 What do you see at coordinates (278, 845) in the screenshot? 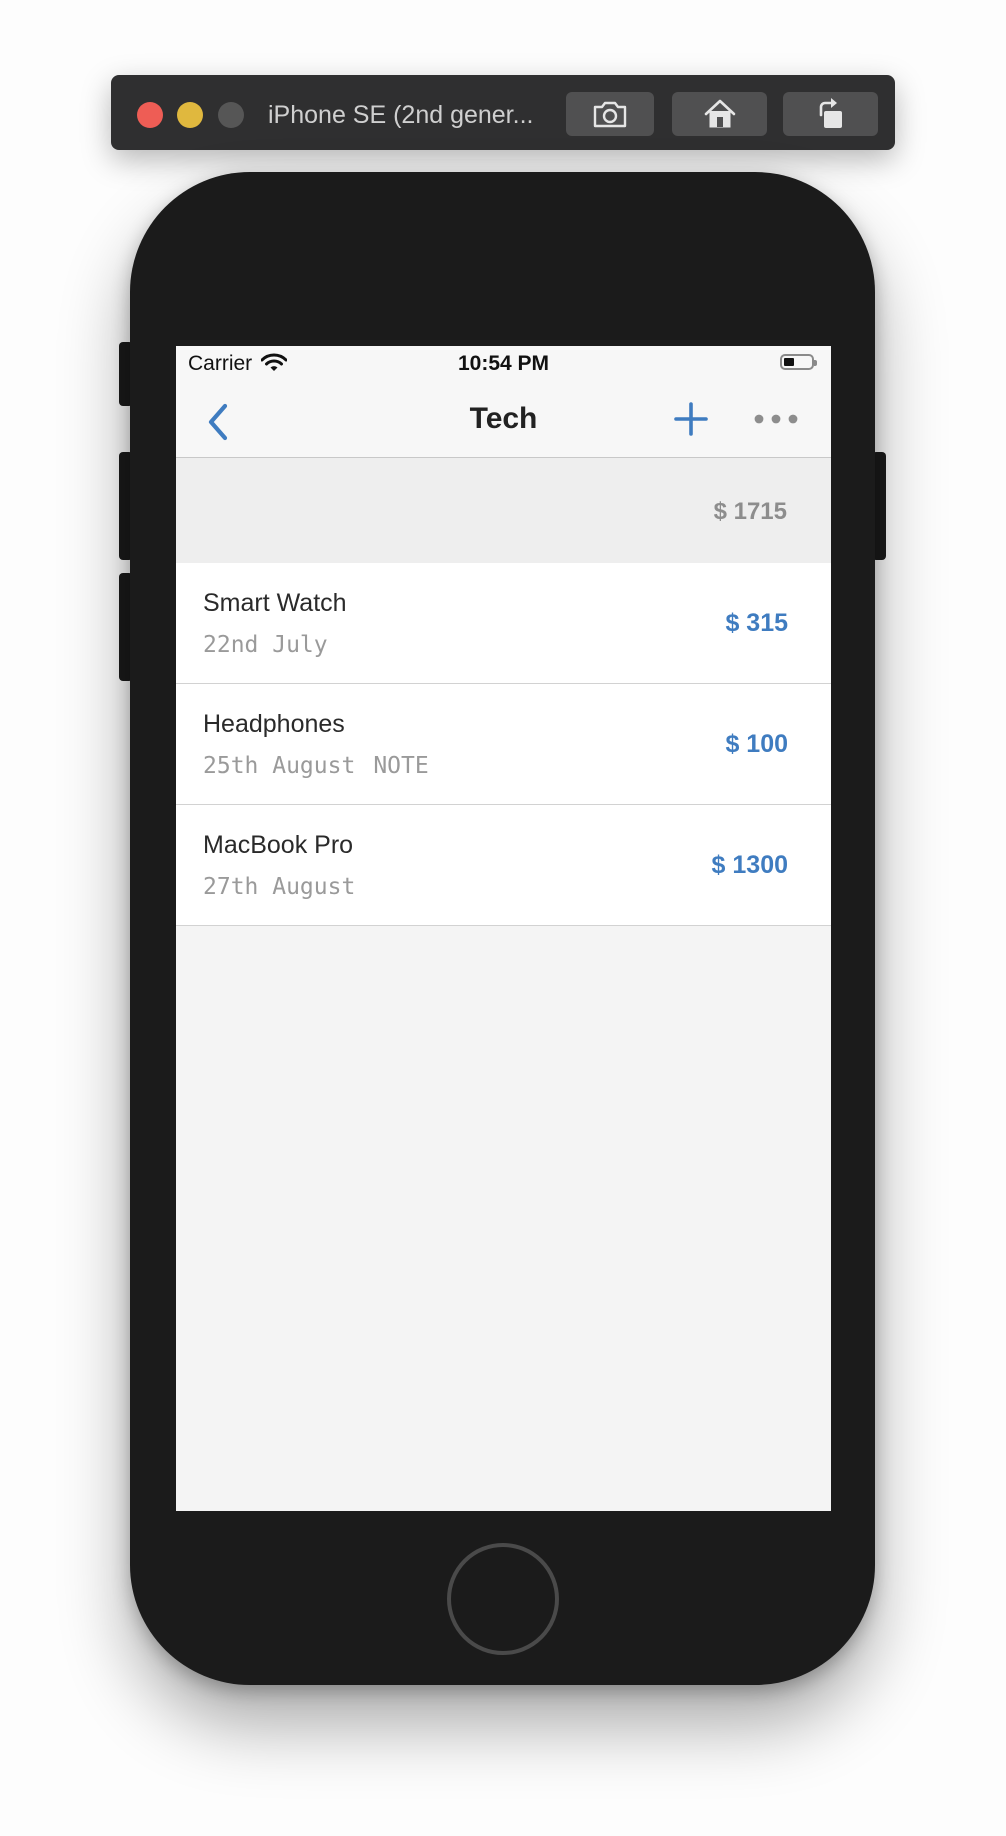
I see `item-name: MacBook Pro` at bounding box center [278, 845].